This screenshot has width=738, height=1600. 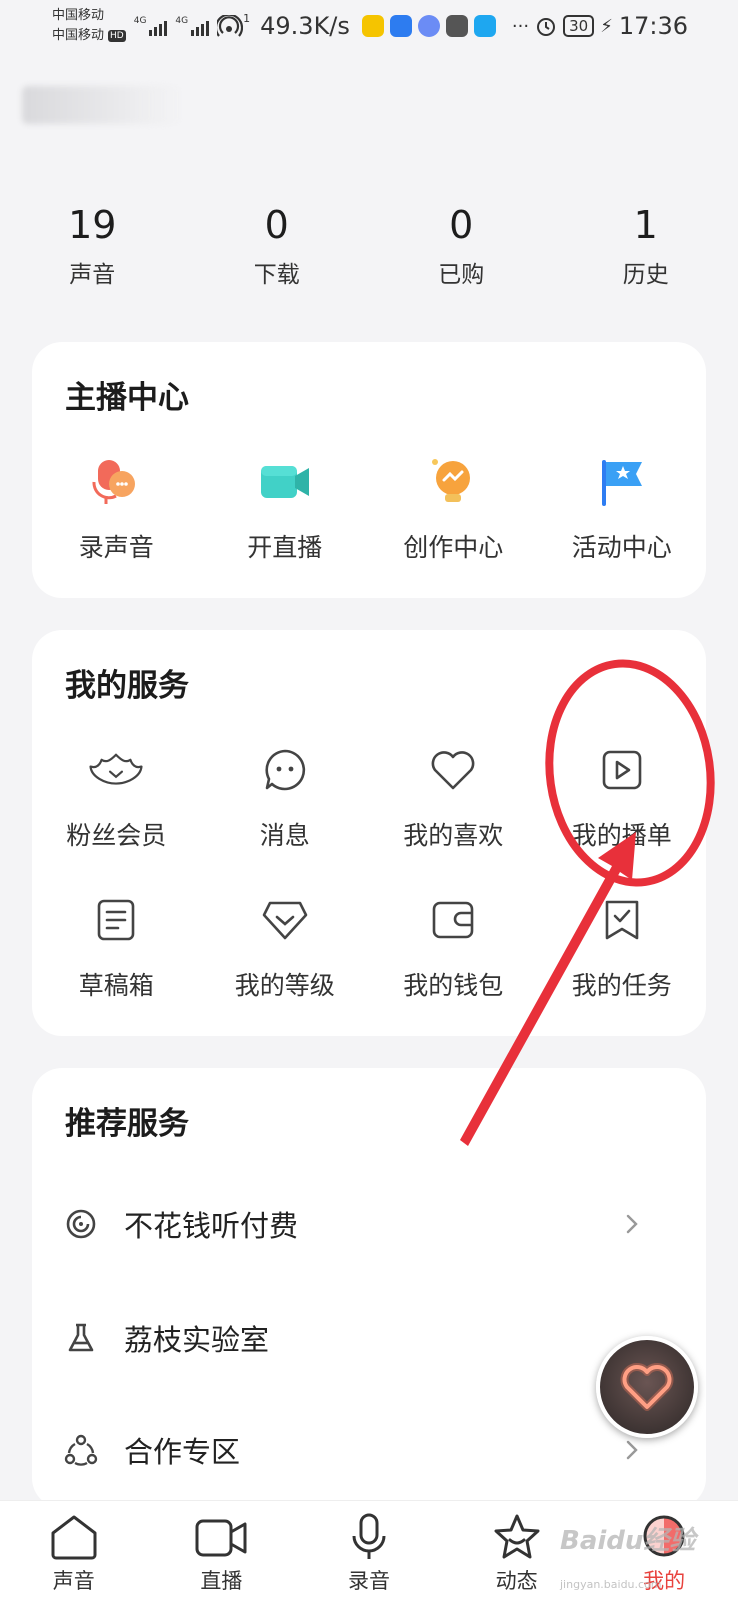 What do you see at coordinates (579, 26) in the screenshot?
I see `battery-level: 30` at bounding box center [579, 26].